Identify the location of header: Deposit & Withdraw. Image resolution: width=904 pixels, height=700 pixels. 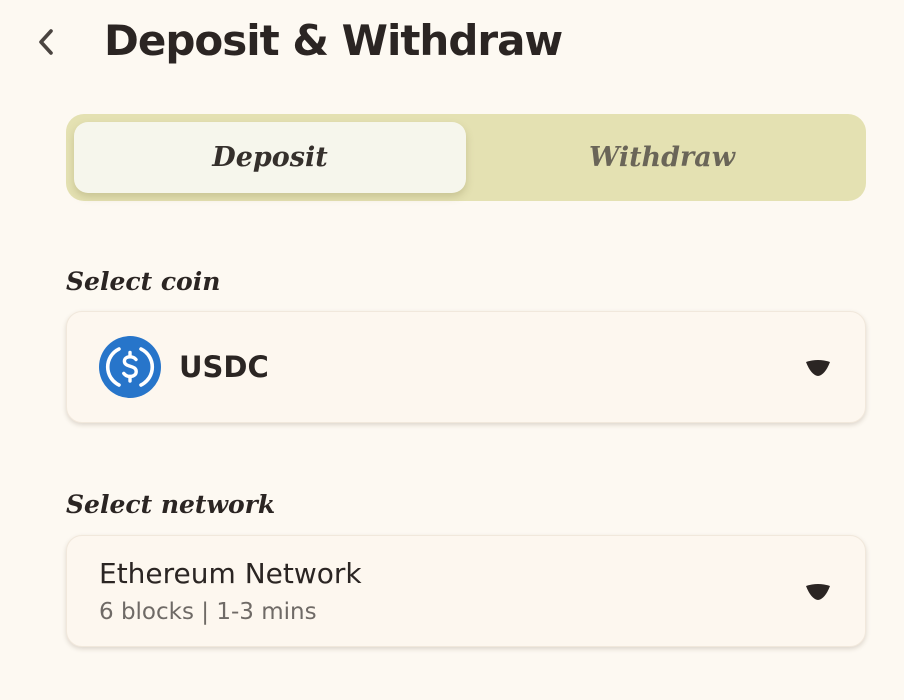
(452, 45).